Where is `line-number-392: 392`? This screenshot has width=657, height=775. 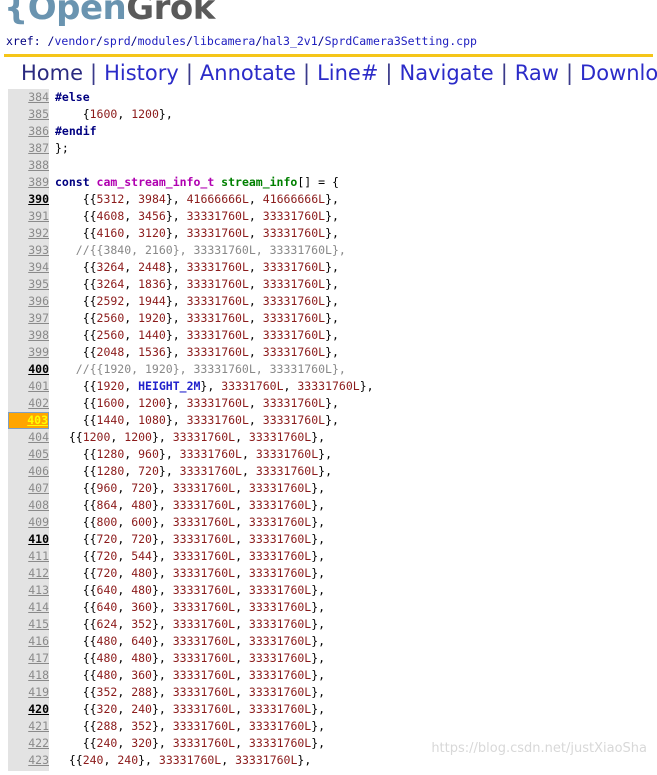 line-number-392: 392 is located at coordinates (28, 233).